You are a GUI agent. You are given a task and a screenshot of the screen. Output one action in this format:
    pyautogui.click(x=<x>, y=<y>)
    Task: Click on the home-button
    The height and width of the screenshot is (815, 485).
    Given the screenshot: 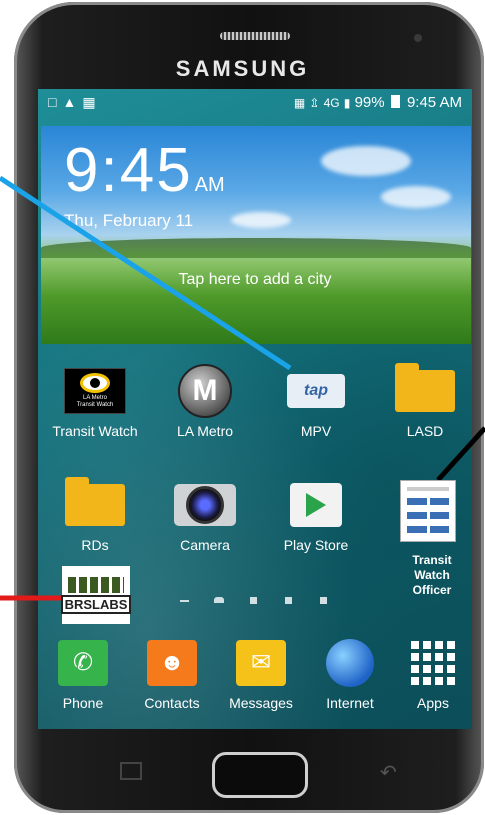 What is the action you would take?
    pyautogui.click(x=260, y=775)
    